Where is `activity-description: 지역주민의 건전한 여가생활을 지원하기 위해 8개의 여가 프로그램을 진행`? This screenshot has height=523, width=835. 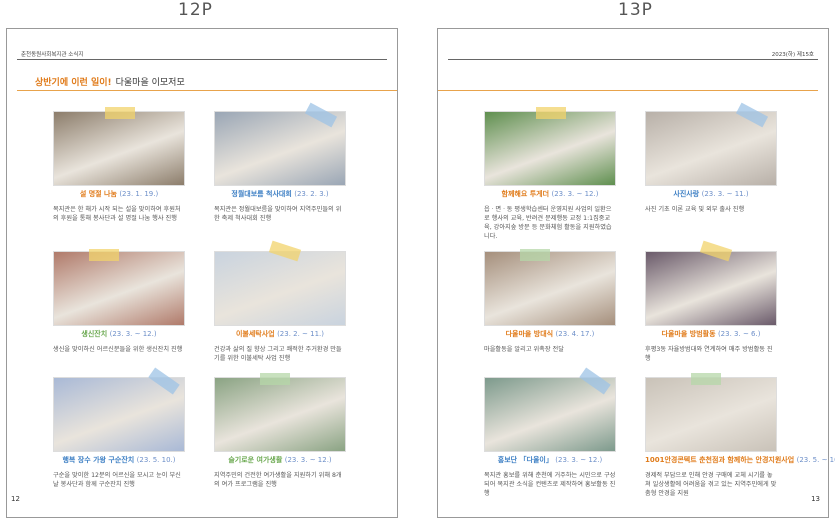 activity-description: 지역주민의 건전한 여가생활을 지원하기 위해 8개의 여가 프로그램을 진행 is located at coordinates (278, 480).